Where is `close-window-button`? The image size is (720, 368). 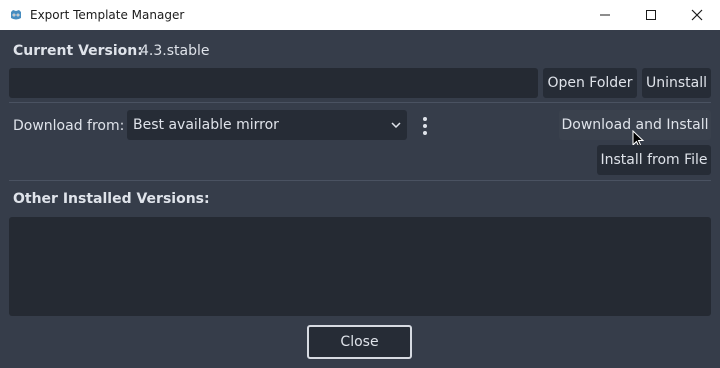 close-window-button is located at coordinates (697, 15).